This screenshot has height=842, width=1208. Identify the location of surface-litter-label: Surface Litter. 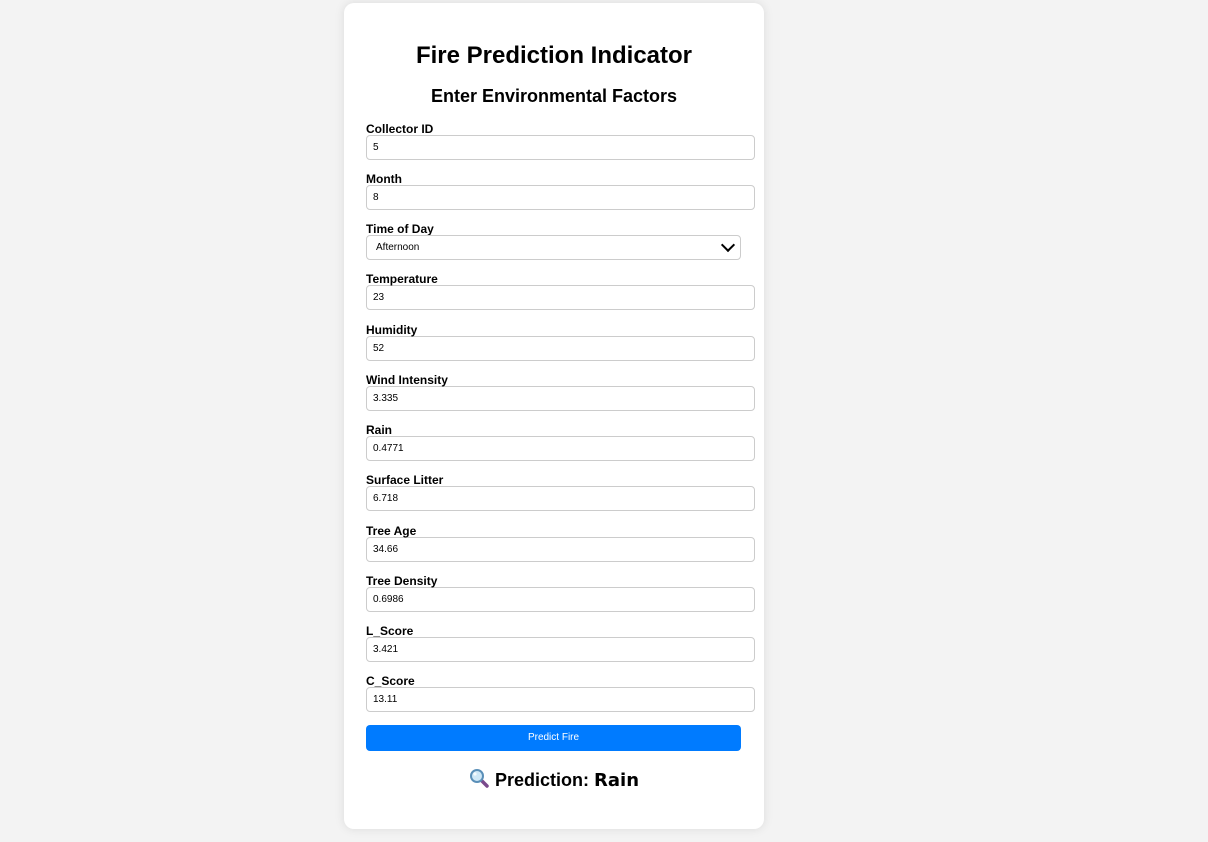
(405, 480).